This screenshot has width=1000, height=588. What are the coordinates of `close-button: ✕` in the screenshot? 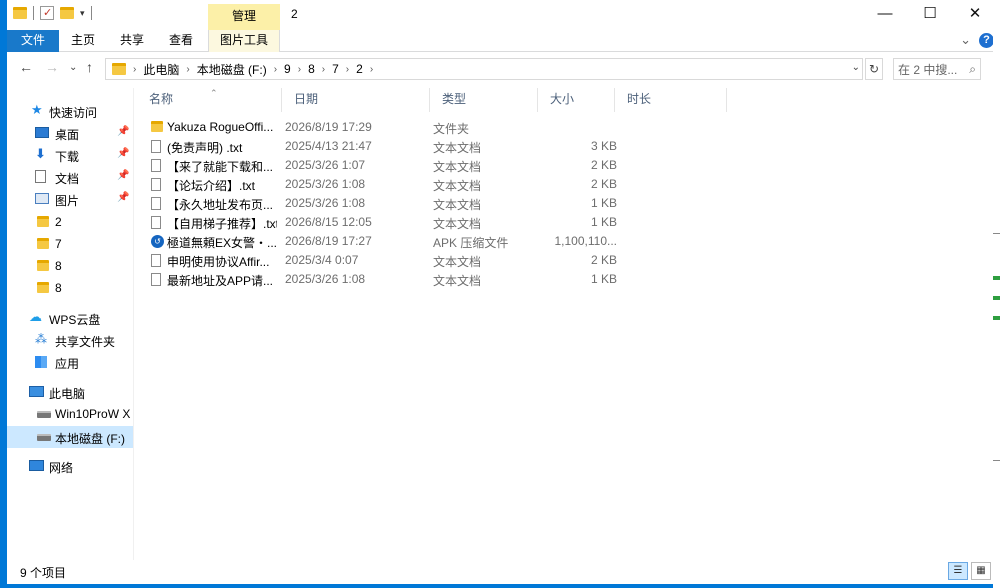 It's located at (975, 15).